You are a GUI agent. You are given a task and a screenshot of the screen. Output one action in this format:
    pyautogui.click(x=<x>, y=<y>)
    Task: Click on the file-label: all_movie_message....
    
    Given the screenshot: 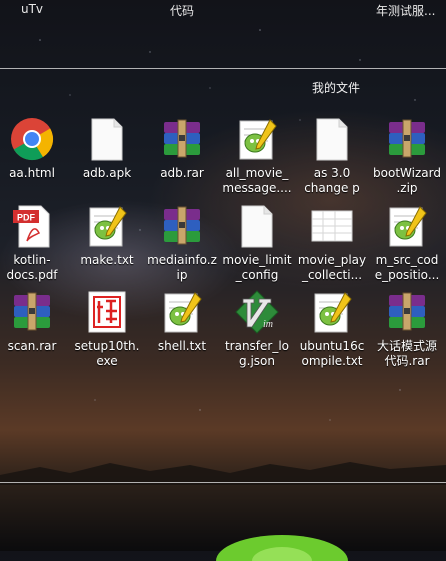 What is the action you would take?
    pyautogui.click(x=257, y=180)
    